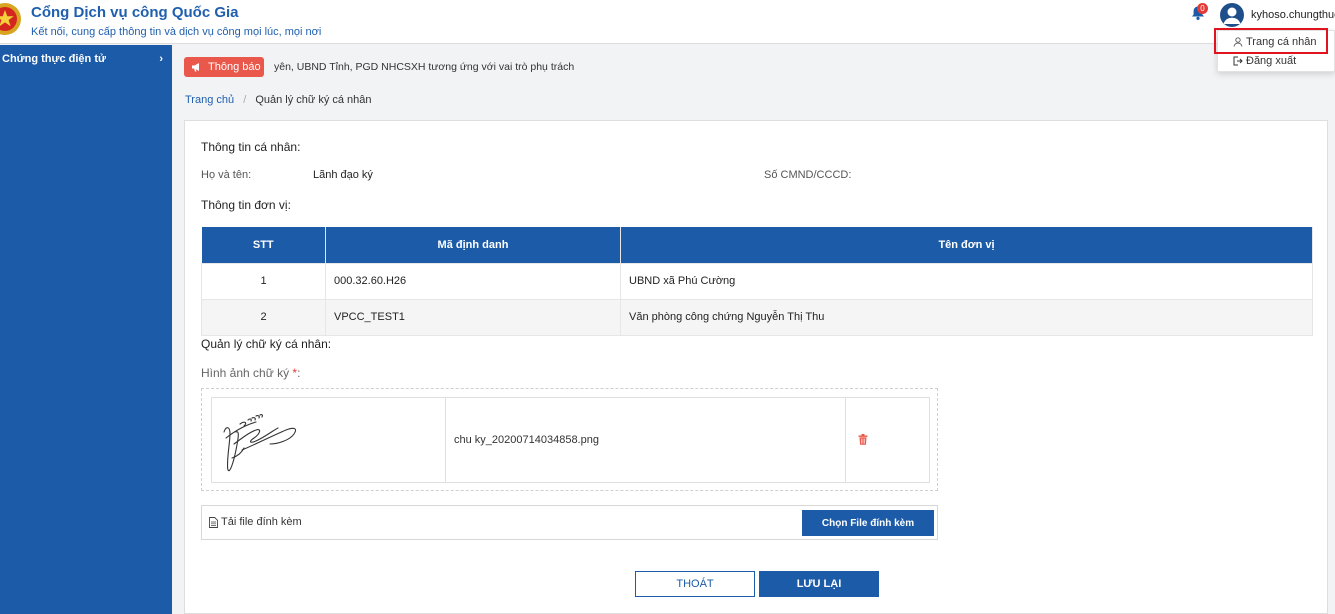  Describe the element at coordinates (819, 584) in the screenshot. I see `save-button: LƯU LẠI` at that location.